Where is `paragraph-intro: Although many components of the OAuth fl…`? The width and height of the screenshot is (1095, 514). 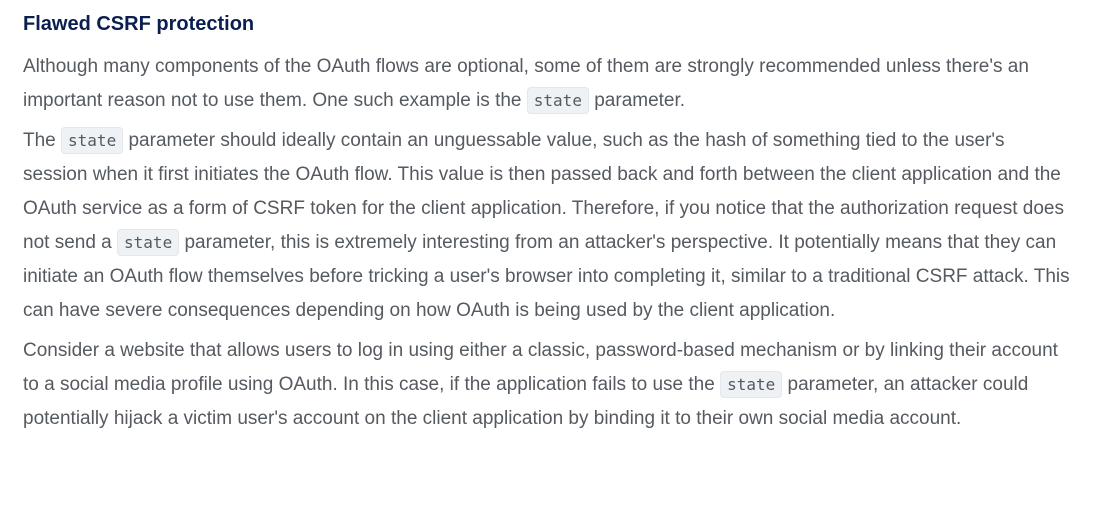
paragraph-intro: Although many components of the OAuth fl… is located at coordinates (547, 84).